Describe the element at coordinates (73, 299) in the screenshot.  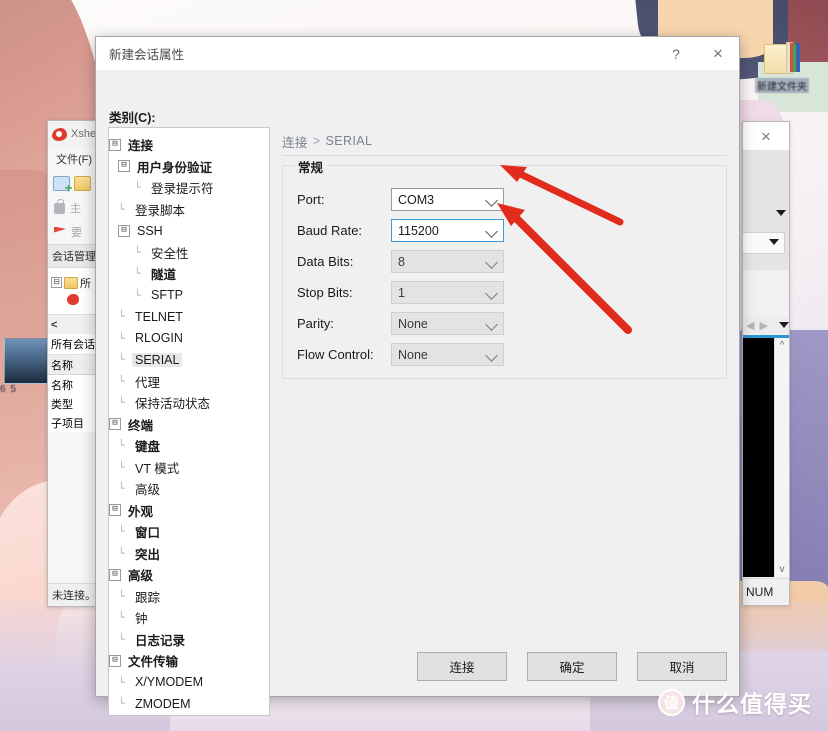
I see `session-icon` at that location.